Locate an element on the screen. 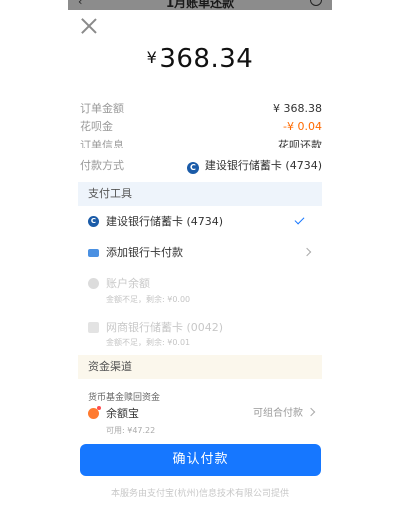 This screenshot has width=400, height=526. pay-option-label: 添加银行卡付款 is located at coordinates (144, 252).